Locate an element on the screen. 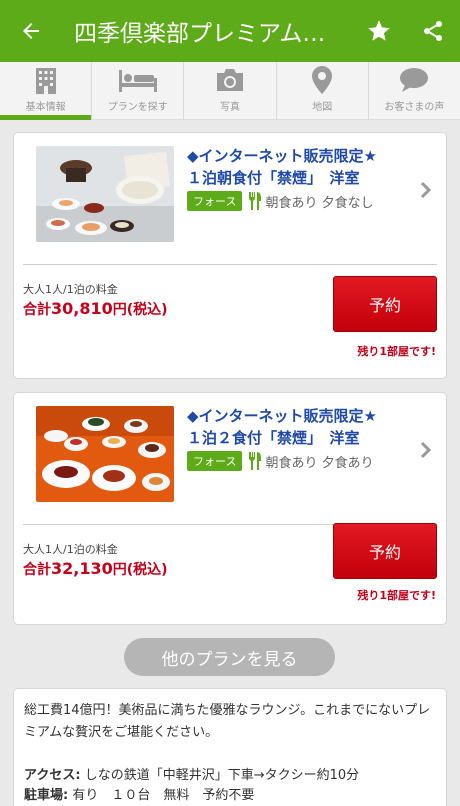 The height and width of the screenshot is (806, 460). star-icon is located at coordinates (379, 30).